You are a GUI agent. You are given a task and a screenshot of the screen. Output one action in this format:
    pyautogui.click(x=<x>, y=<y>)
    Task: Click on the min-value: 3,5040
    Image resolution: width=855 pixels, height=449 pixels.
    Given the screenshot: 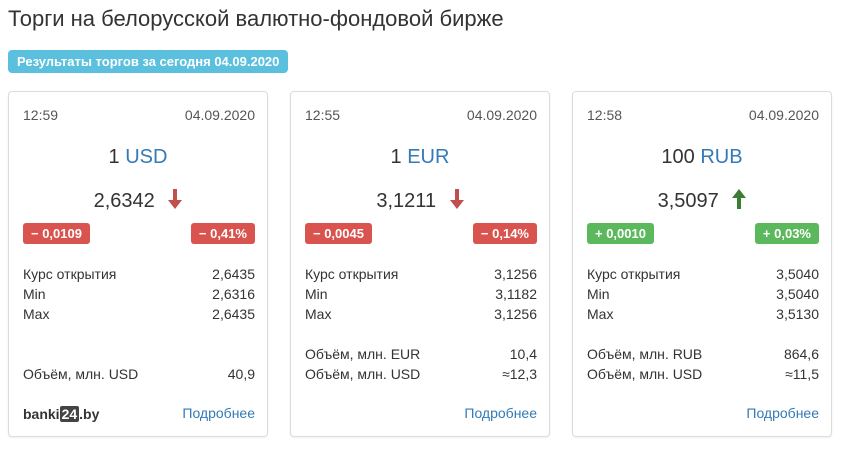 What is the action you would take?
    pyautogui.click(x=797, y=294)
    